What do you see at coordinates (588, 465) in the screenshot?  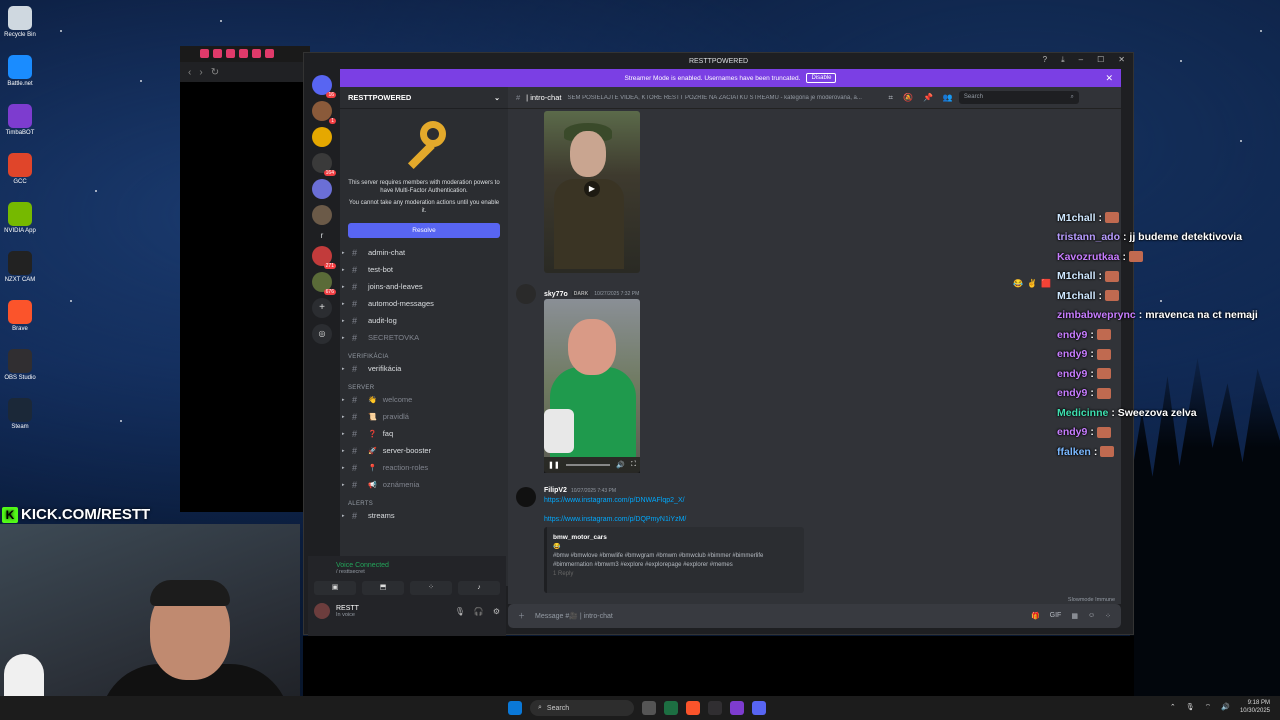 I see `video-progress` at bounding box center [588, 465].